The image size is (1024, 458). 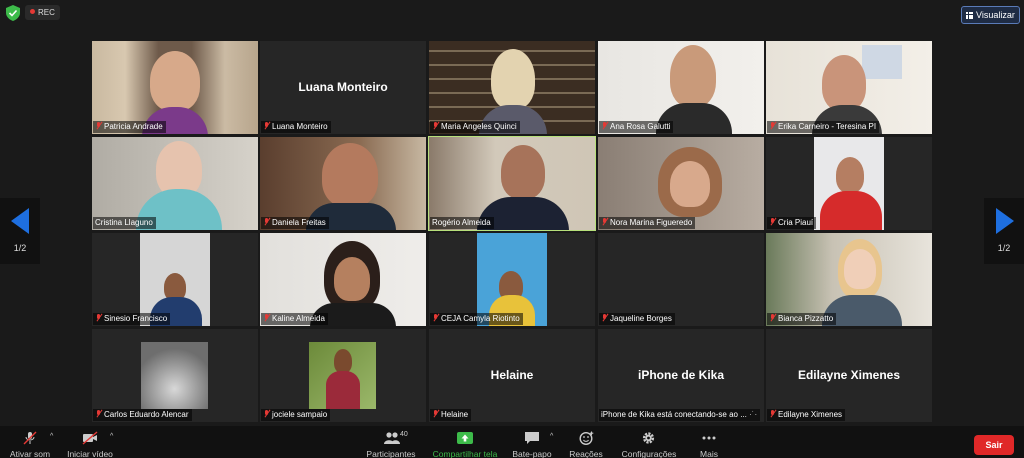 I want to click on video-options-caret-icon: ^, so click(x=111, y=436).